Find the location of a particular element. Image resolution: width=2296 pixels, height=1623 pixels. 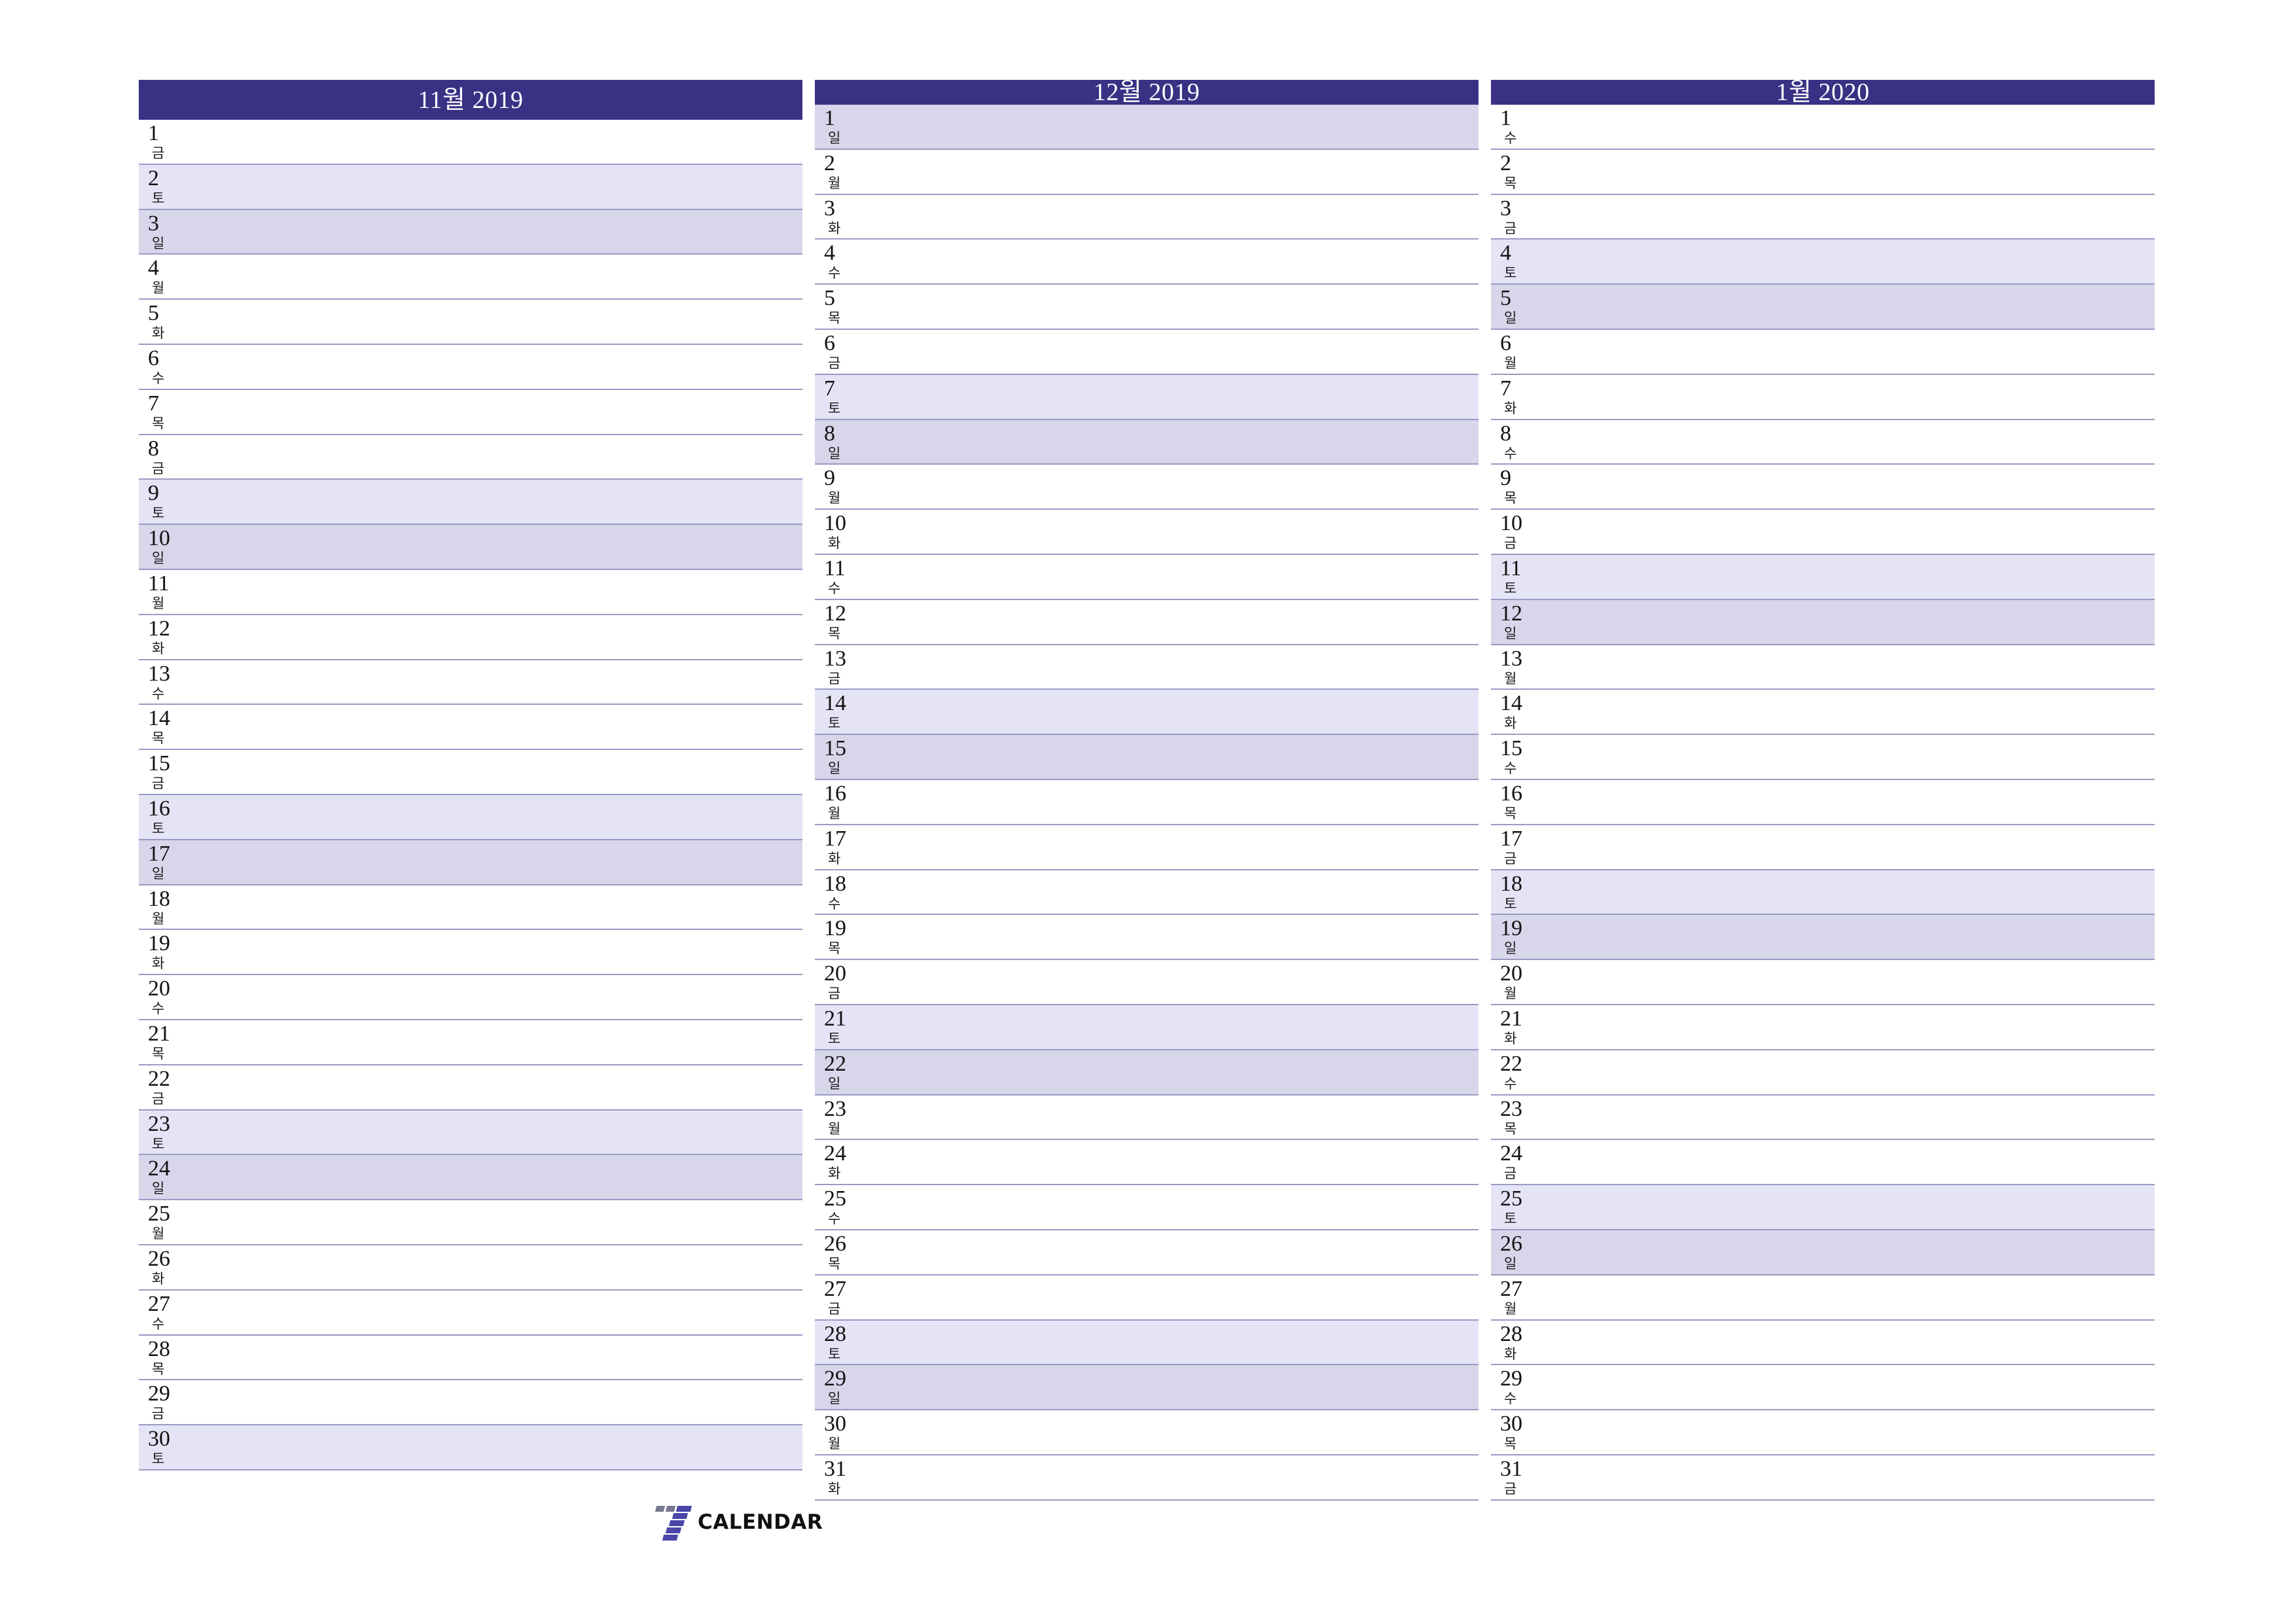

day-row: 20 수 is located at coordinates (470, 998).